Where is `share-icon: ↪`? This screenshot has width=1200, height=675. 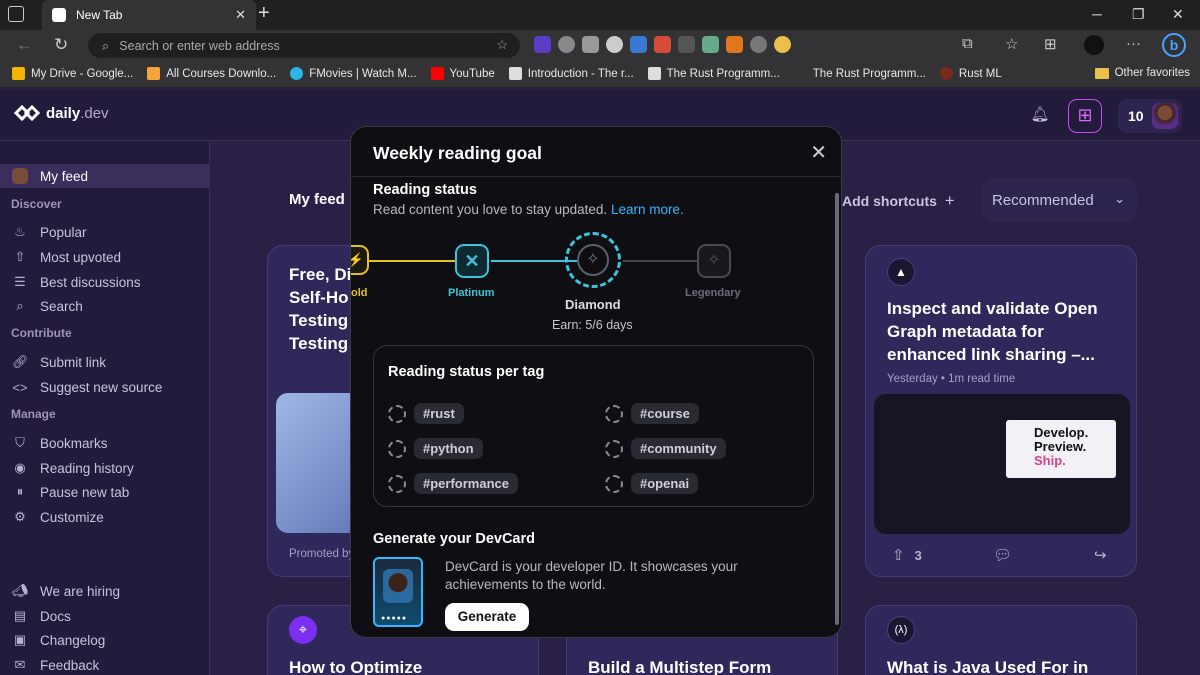 share-icon: ↪ is located at coordinates (1100, 555).